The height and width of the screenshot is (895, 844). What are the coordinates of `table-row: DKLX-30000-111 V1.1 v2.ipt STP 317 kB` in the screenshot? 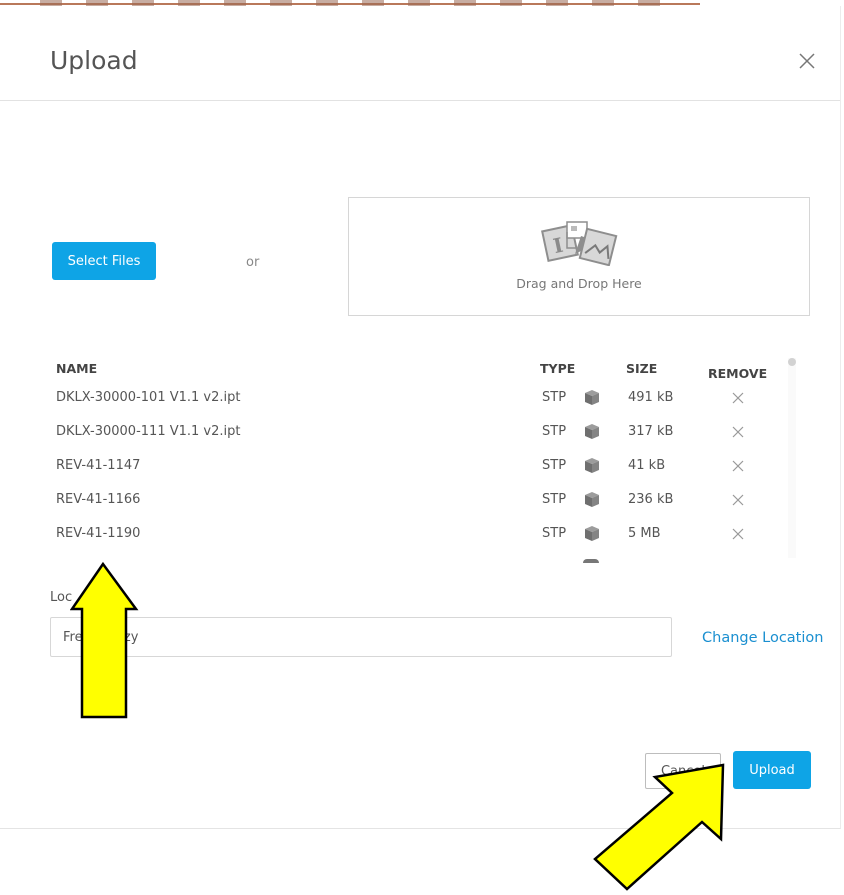 It's located at (423, 439).